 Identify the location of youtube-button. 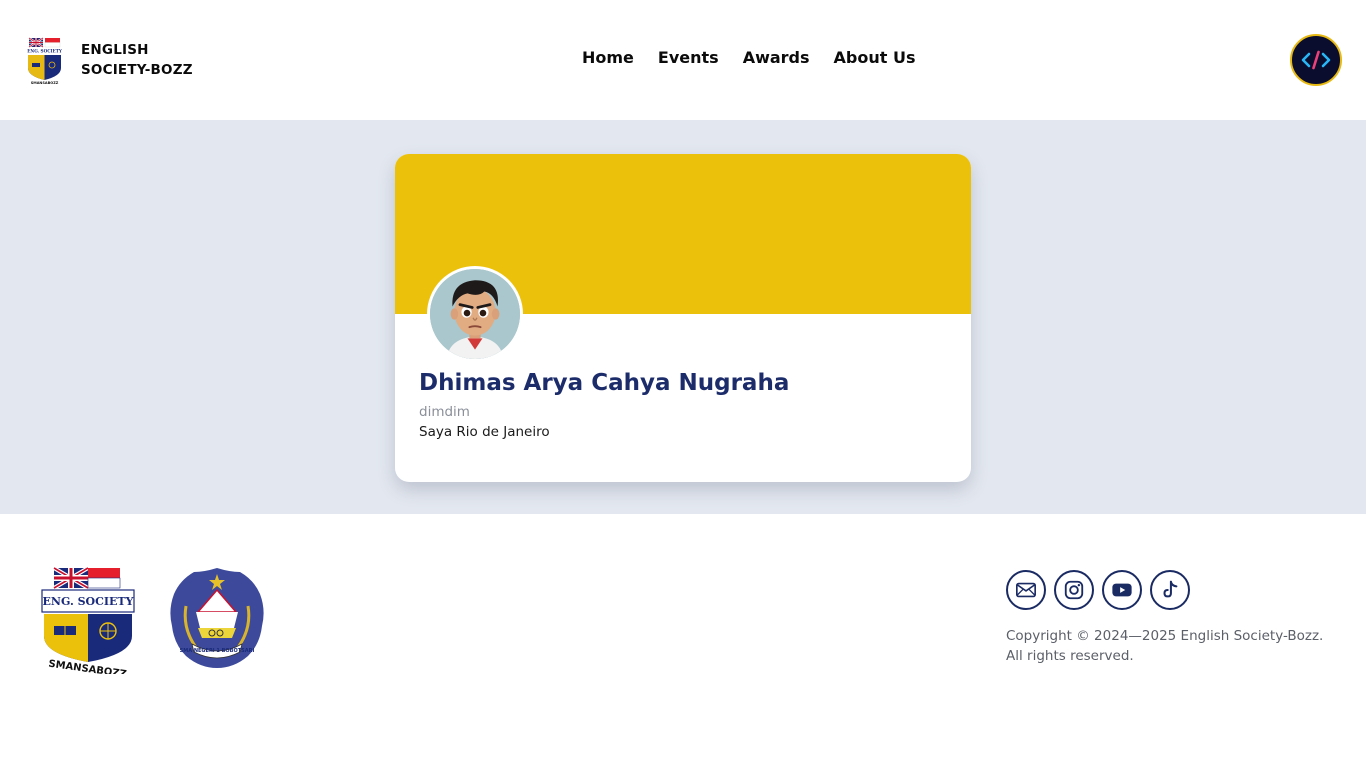
(1122, 590).